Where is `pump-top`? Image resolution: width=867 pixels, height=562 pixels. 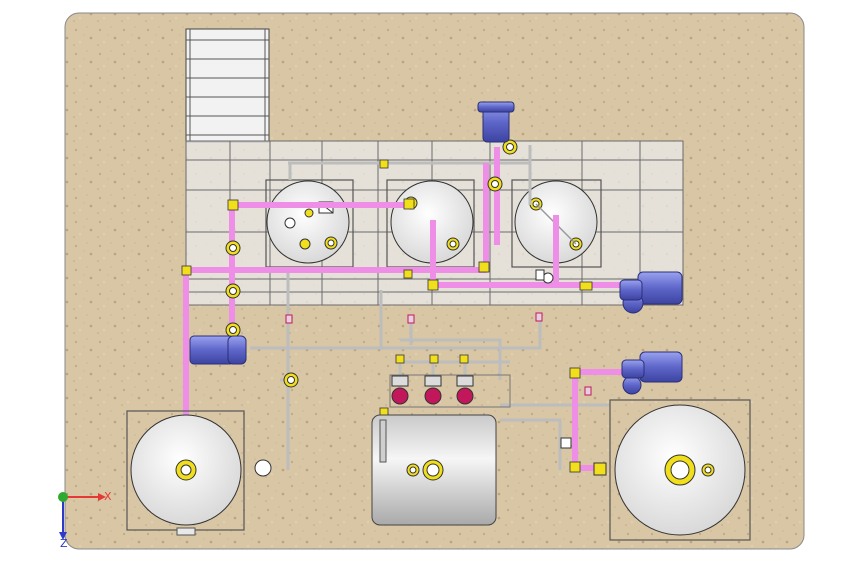
pump-top is located at coordinates (496, 122).